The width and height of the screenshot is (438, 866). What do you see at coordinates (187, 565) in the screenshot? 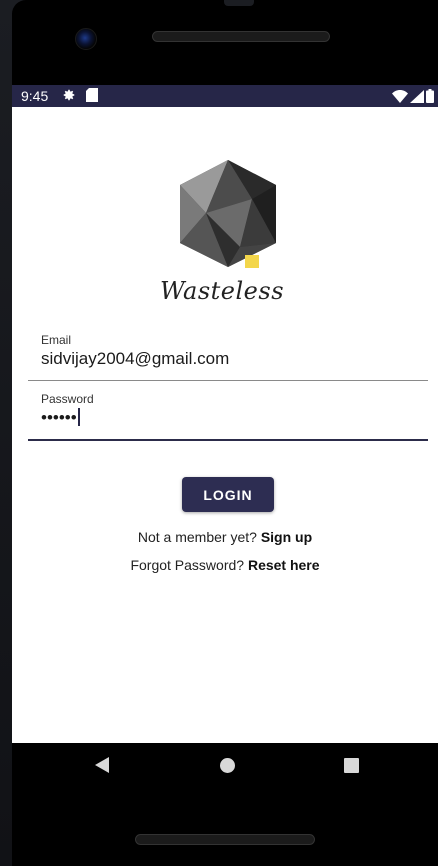
I see `reset-prefix: Forgot Password?` at bounding box center [187, 565].